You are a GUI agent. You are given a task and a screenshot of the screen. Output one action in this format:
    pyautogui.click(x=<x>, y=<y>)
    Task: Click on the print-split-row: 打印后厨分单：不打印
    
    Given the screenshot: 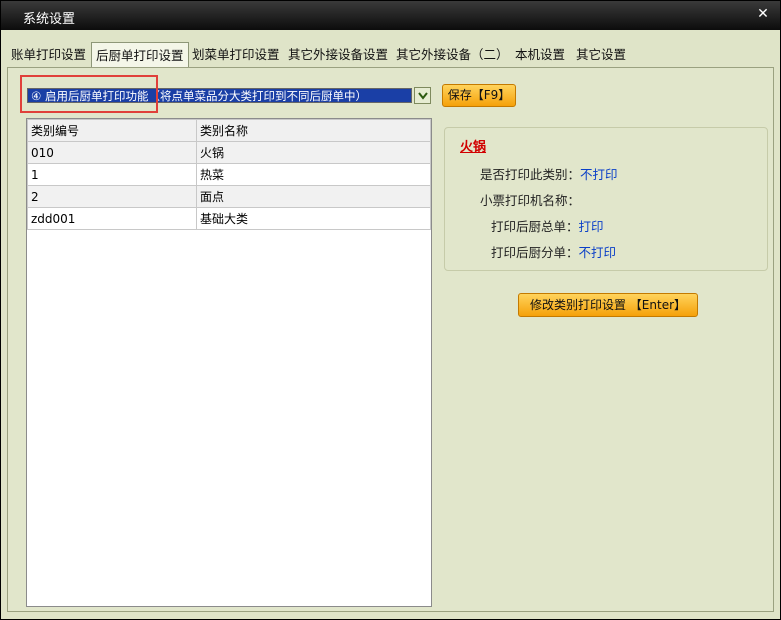 What is the action you would take?
    pyautogui.click(x=553, y=251)
    